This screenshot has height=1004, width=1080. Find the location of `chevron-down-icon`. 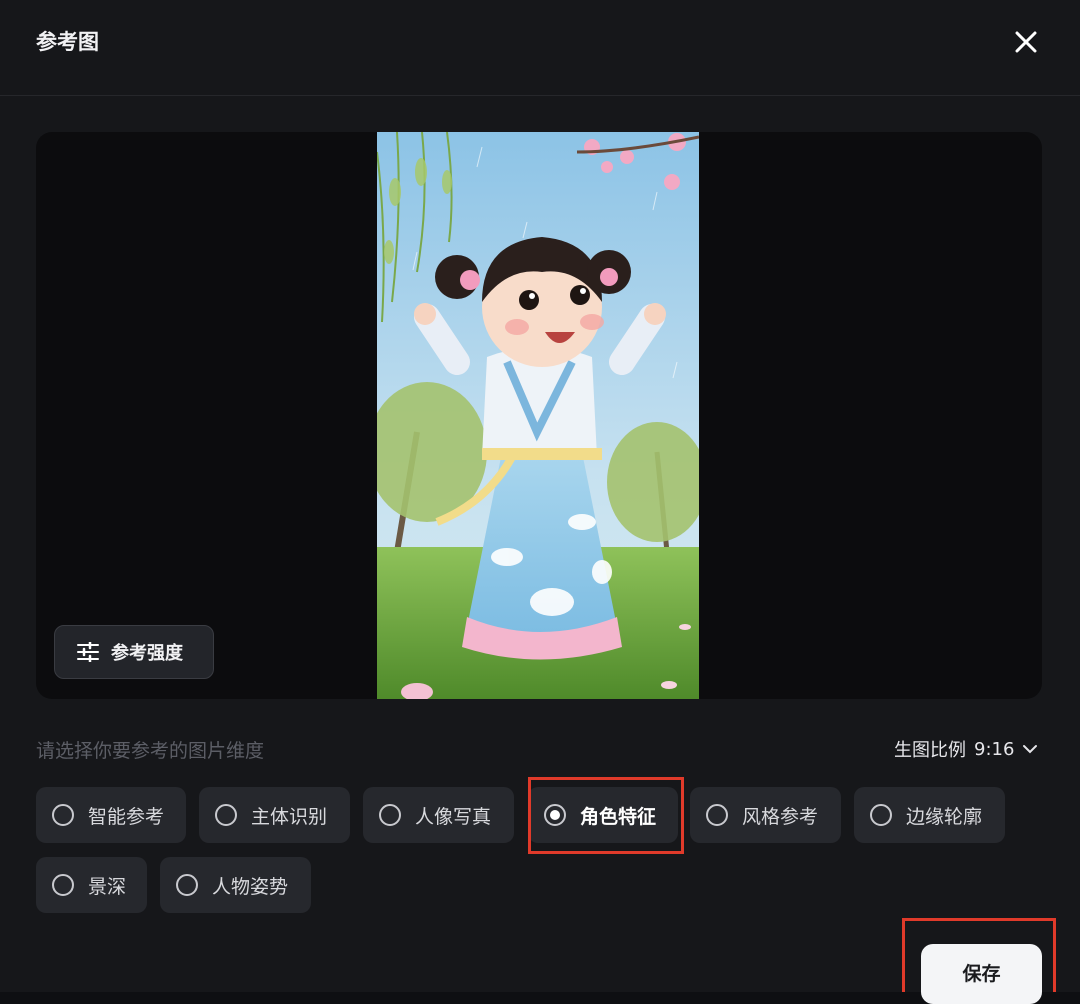

chevron-down-icon is located at coordinates (1030, 749).